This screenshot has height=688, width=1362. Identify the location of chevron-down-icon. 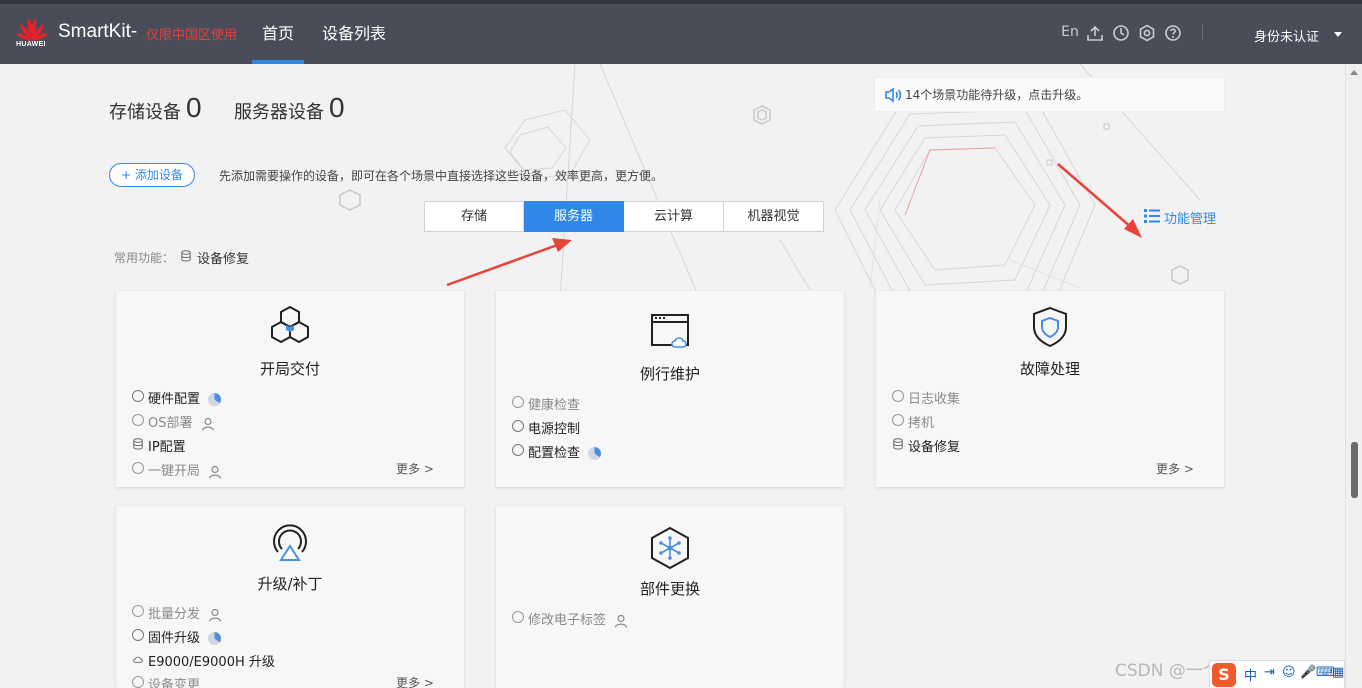
(1338, 34).